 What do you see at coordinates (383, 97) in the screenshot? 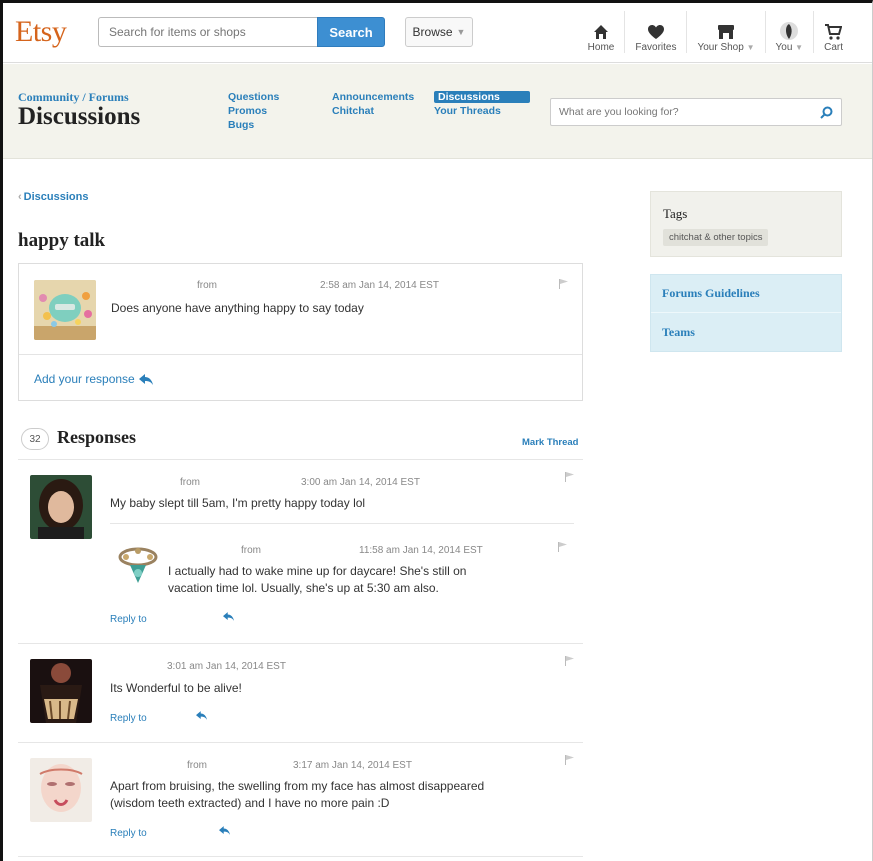
I see `forum-link-announcements: Announcements` at bounding box center [383, 97].